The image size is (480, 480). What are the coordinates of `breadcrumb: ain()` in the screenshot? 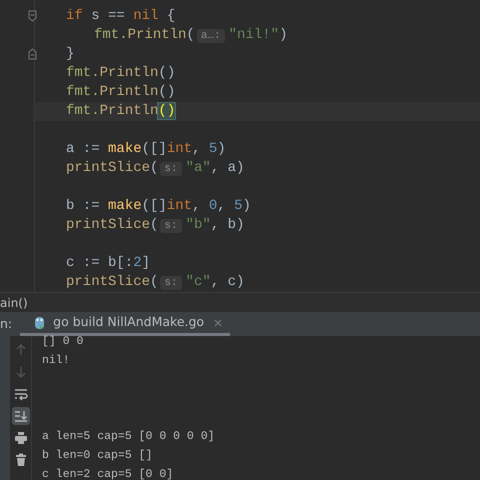 It's located at (14, 303).